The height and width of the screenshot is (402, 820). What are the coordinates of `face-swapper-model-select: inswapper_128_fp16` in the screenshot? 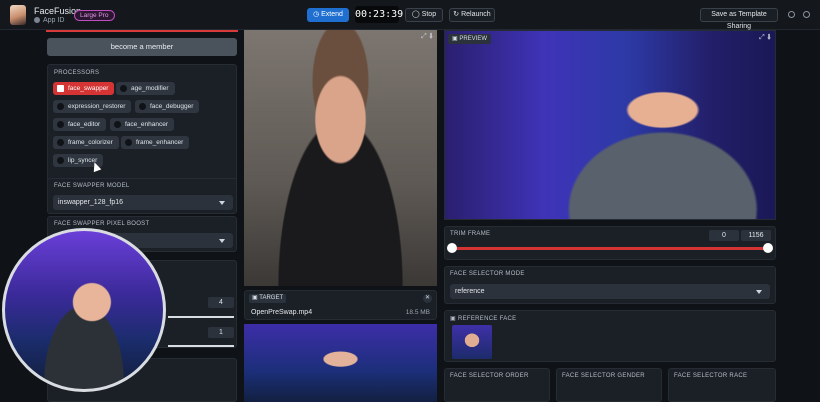 It's located at (143, 202).